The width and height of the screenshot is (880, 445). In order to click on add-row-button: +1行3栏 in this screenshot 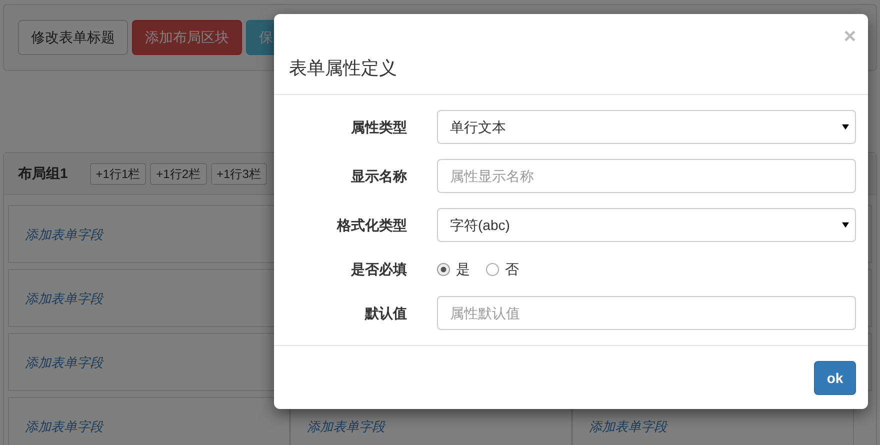, I will do `click(238, 173)`.